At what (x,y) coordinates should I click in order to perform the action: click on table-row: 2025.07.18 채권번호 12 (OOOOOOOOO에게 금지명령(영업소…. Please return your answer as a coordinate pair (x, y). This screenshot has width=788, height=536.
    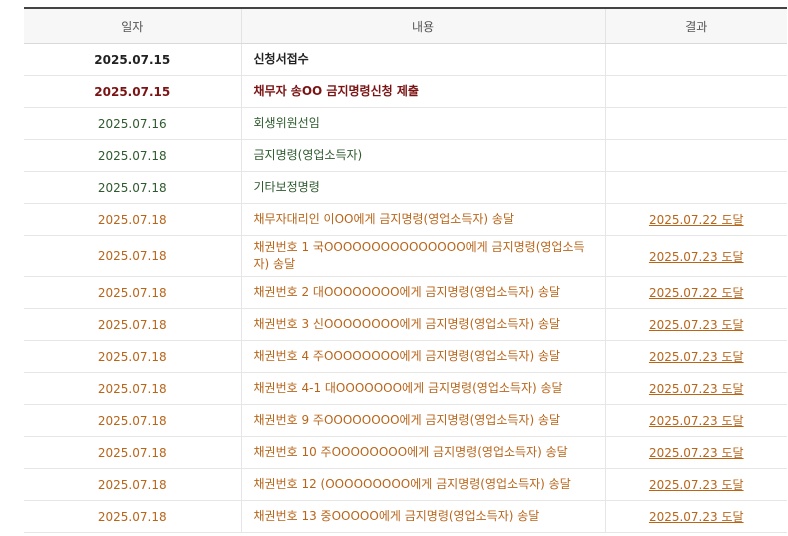
    Looking at the image, I should click on (405, 484).